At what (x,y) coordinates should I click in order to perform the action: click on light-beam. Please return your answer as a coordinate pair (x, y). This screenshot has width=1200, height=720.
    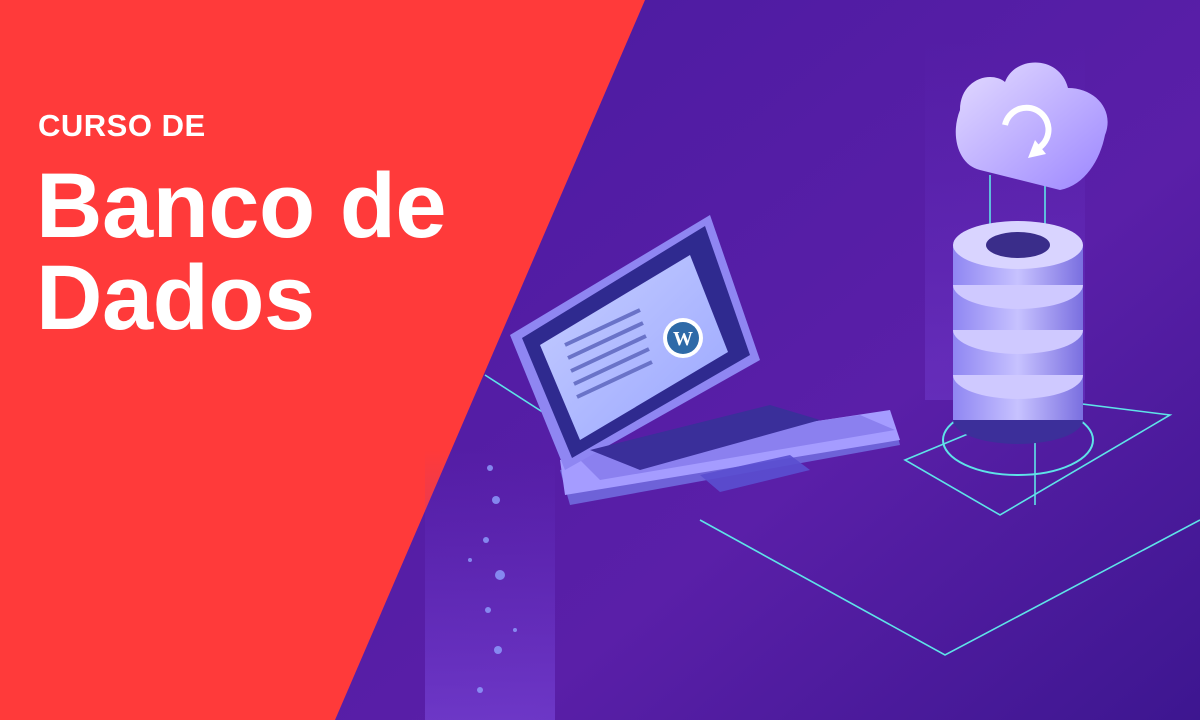
    Looking at the image, I should click on (490, 585).